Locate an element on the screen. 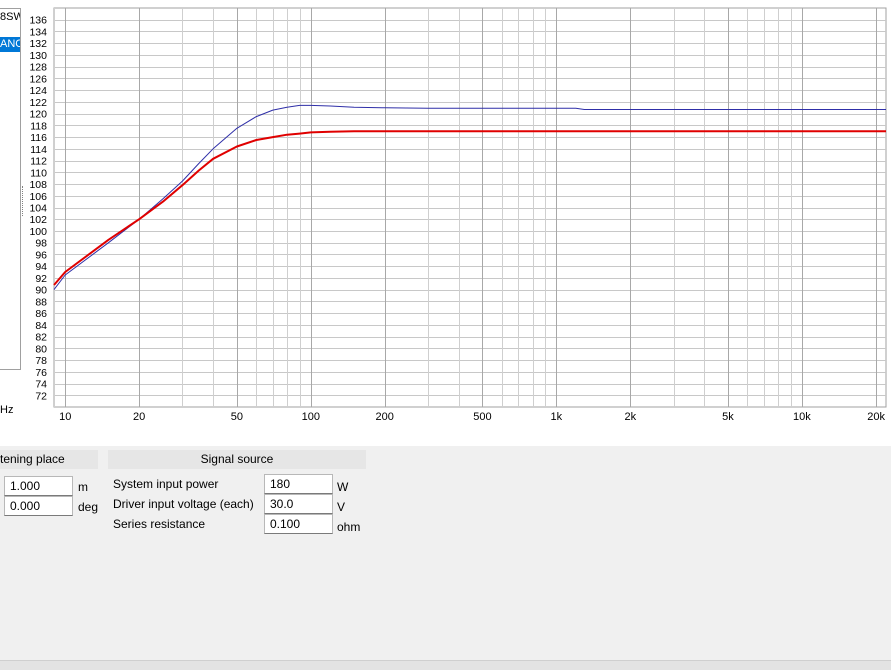 The image size is (891, 670). y-tick-label: 88 is located at coordinates (41, 302).